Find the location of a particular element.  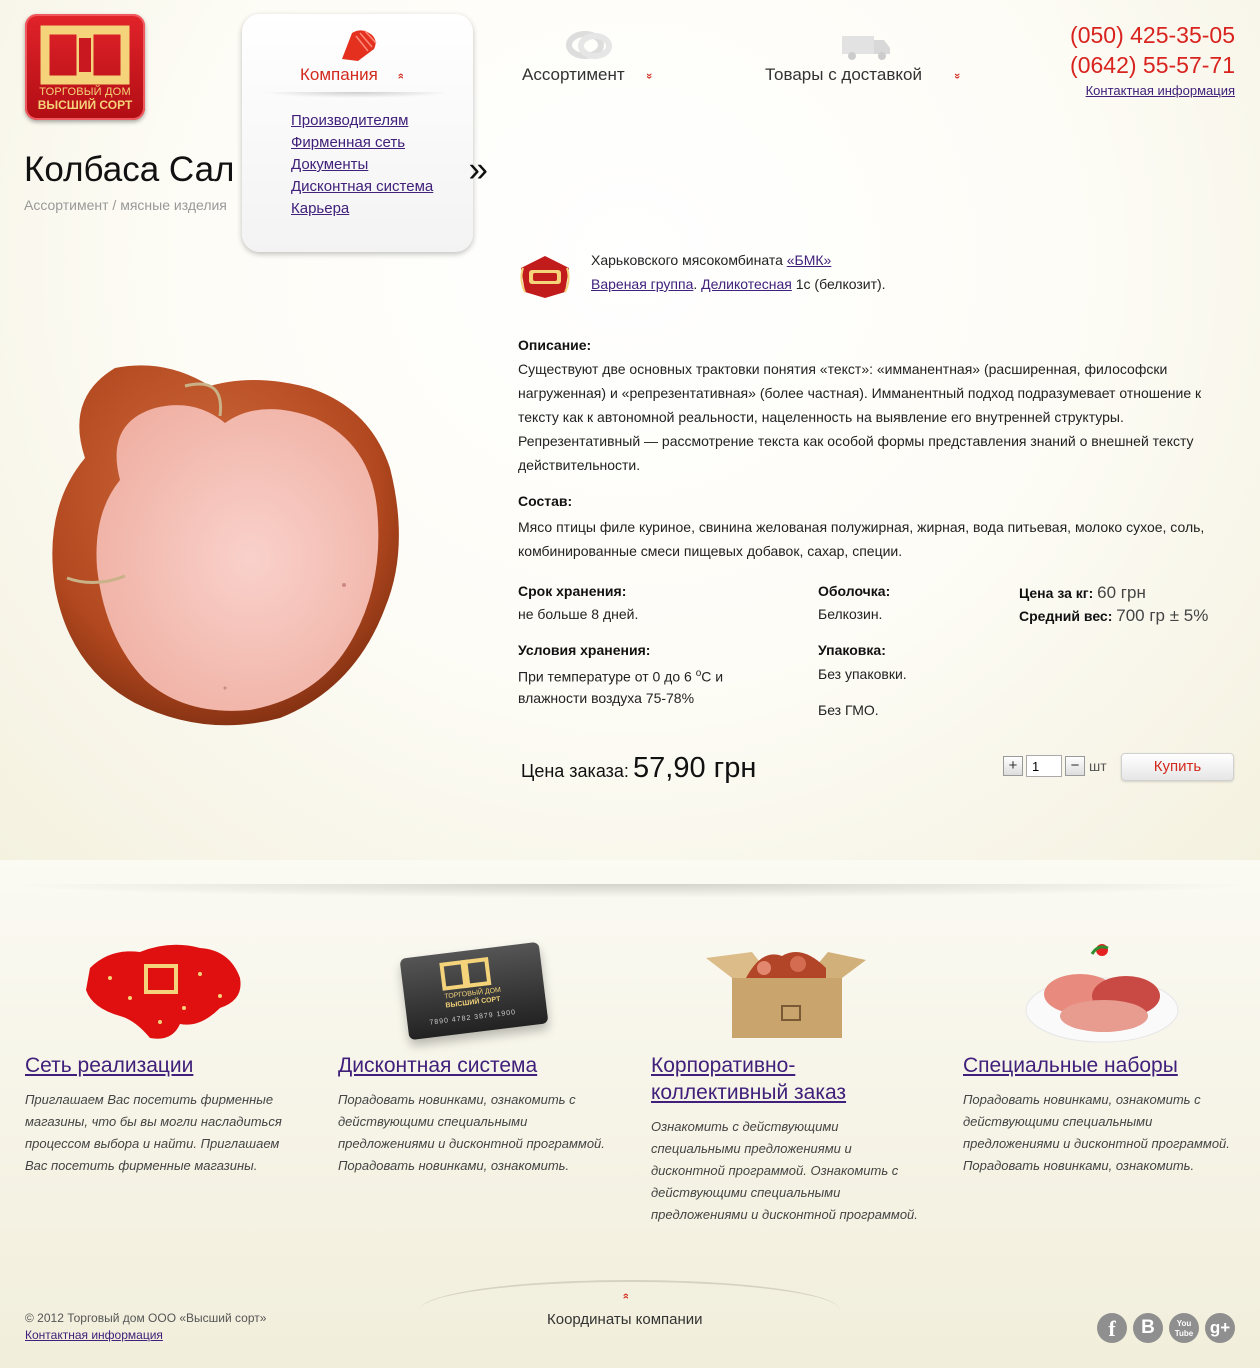

price-kg-value: 60 грн is located at coordinates (1121, 592).